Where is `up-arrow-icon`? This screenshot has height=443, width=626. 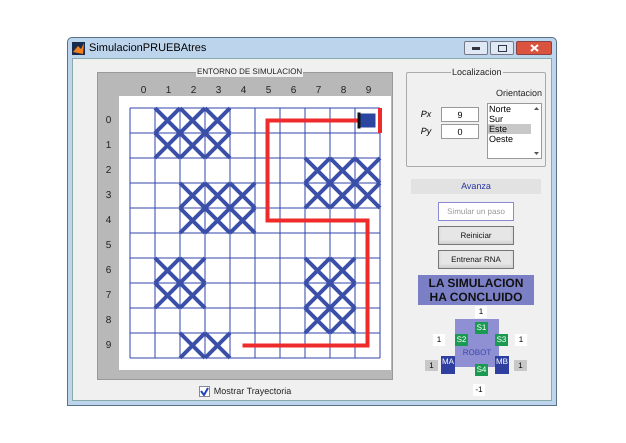 up-arrow-icon is located at coordinates (536, 108).